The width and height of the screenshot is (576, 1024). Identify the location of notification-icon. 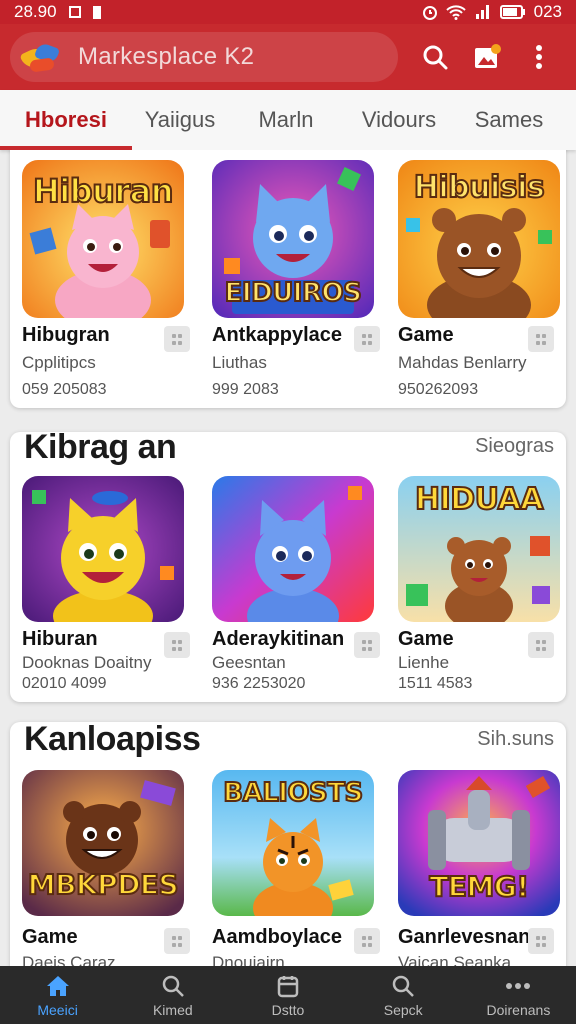
(74, 12).